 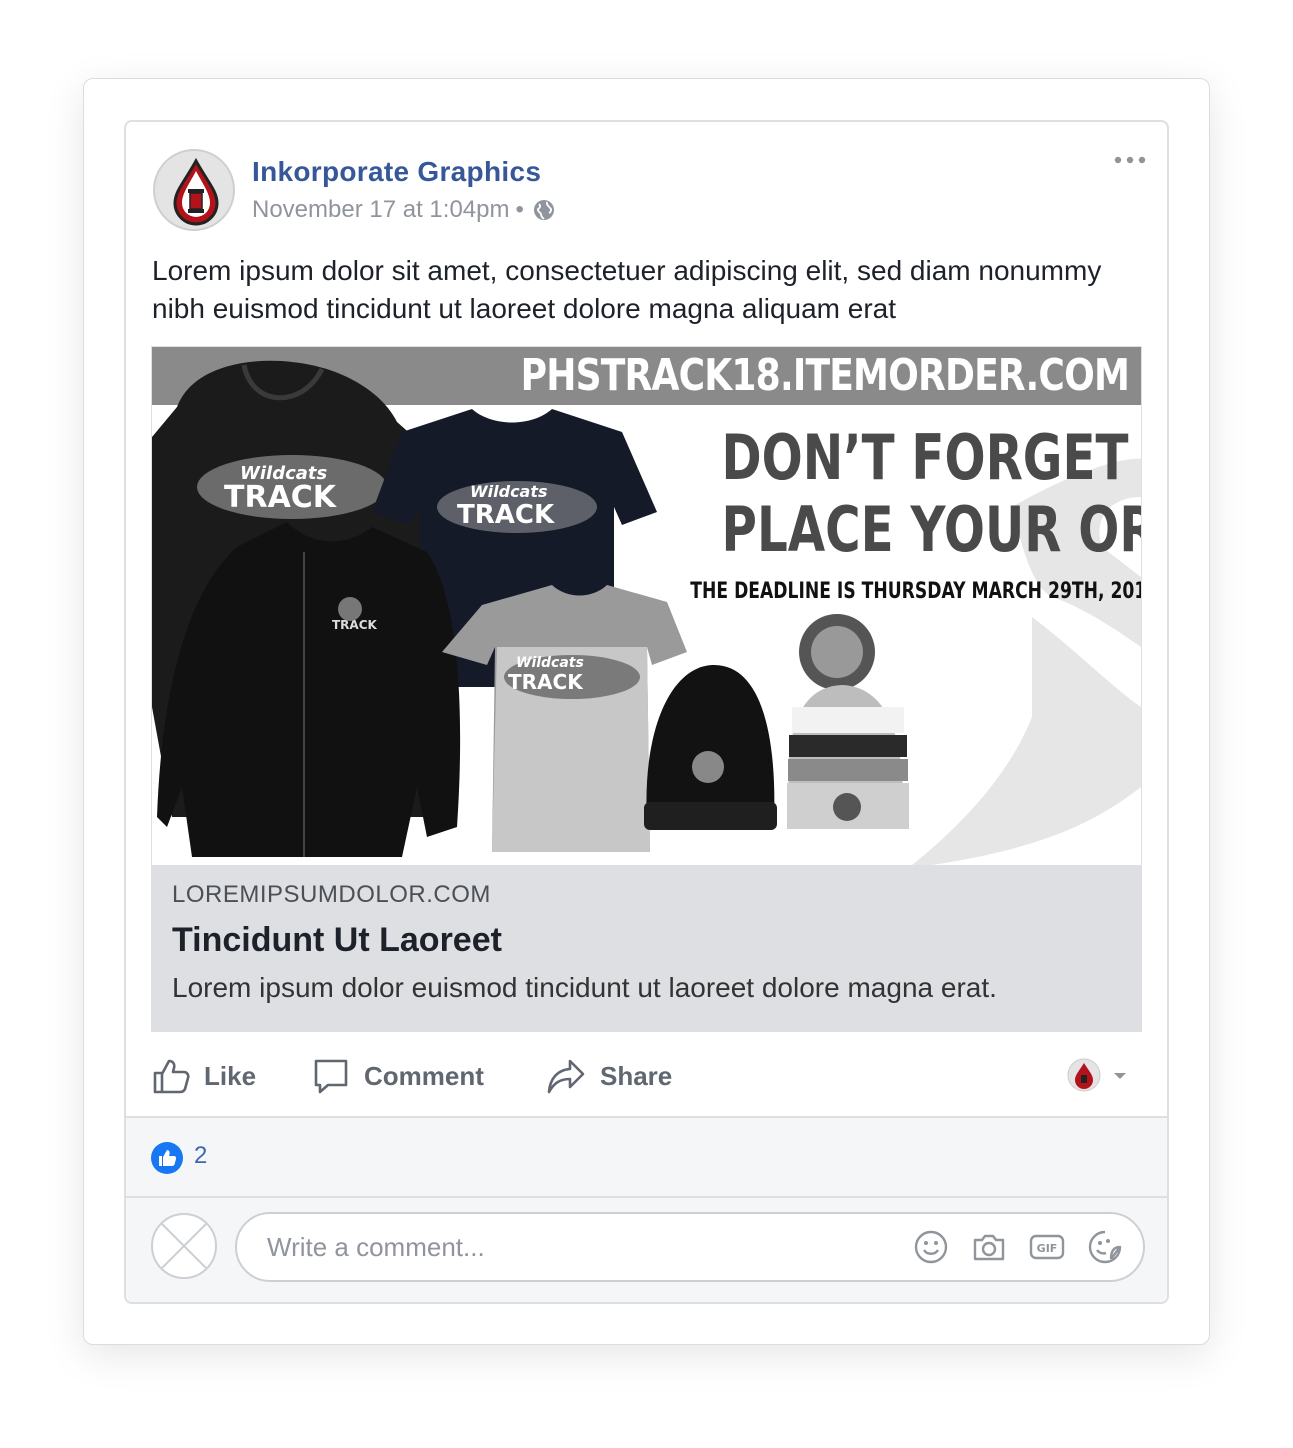 I want to click on thumbs-up-icon, so click(x=171, y=1076).